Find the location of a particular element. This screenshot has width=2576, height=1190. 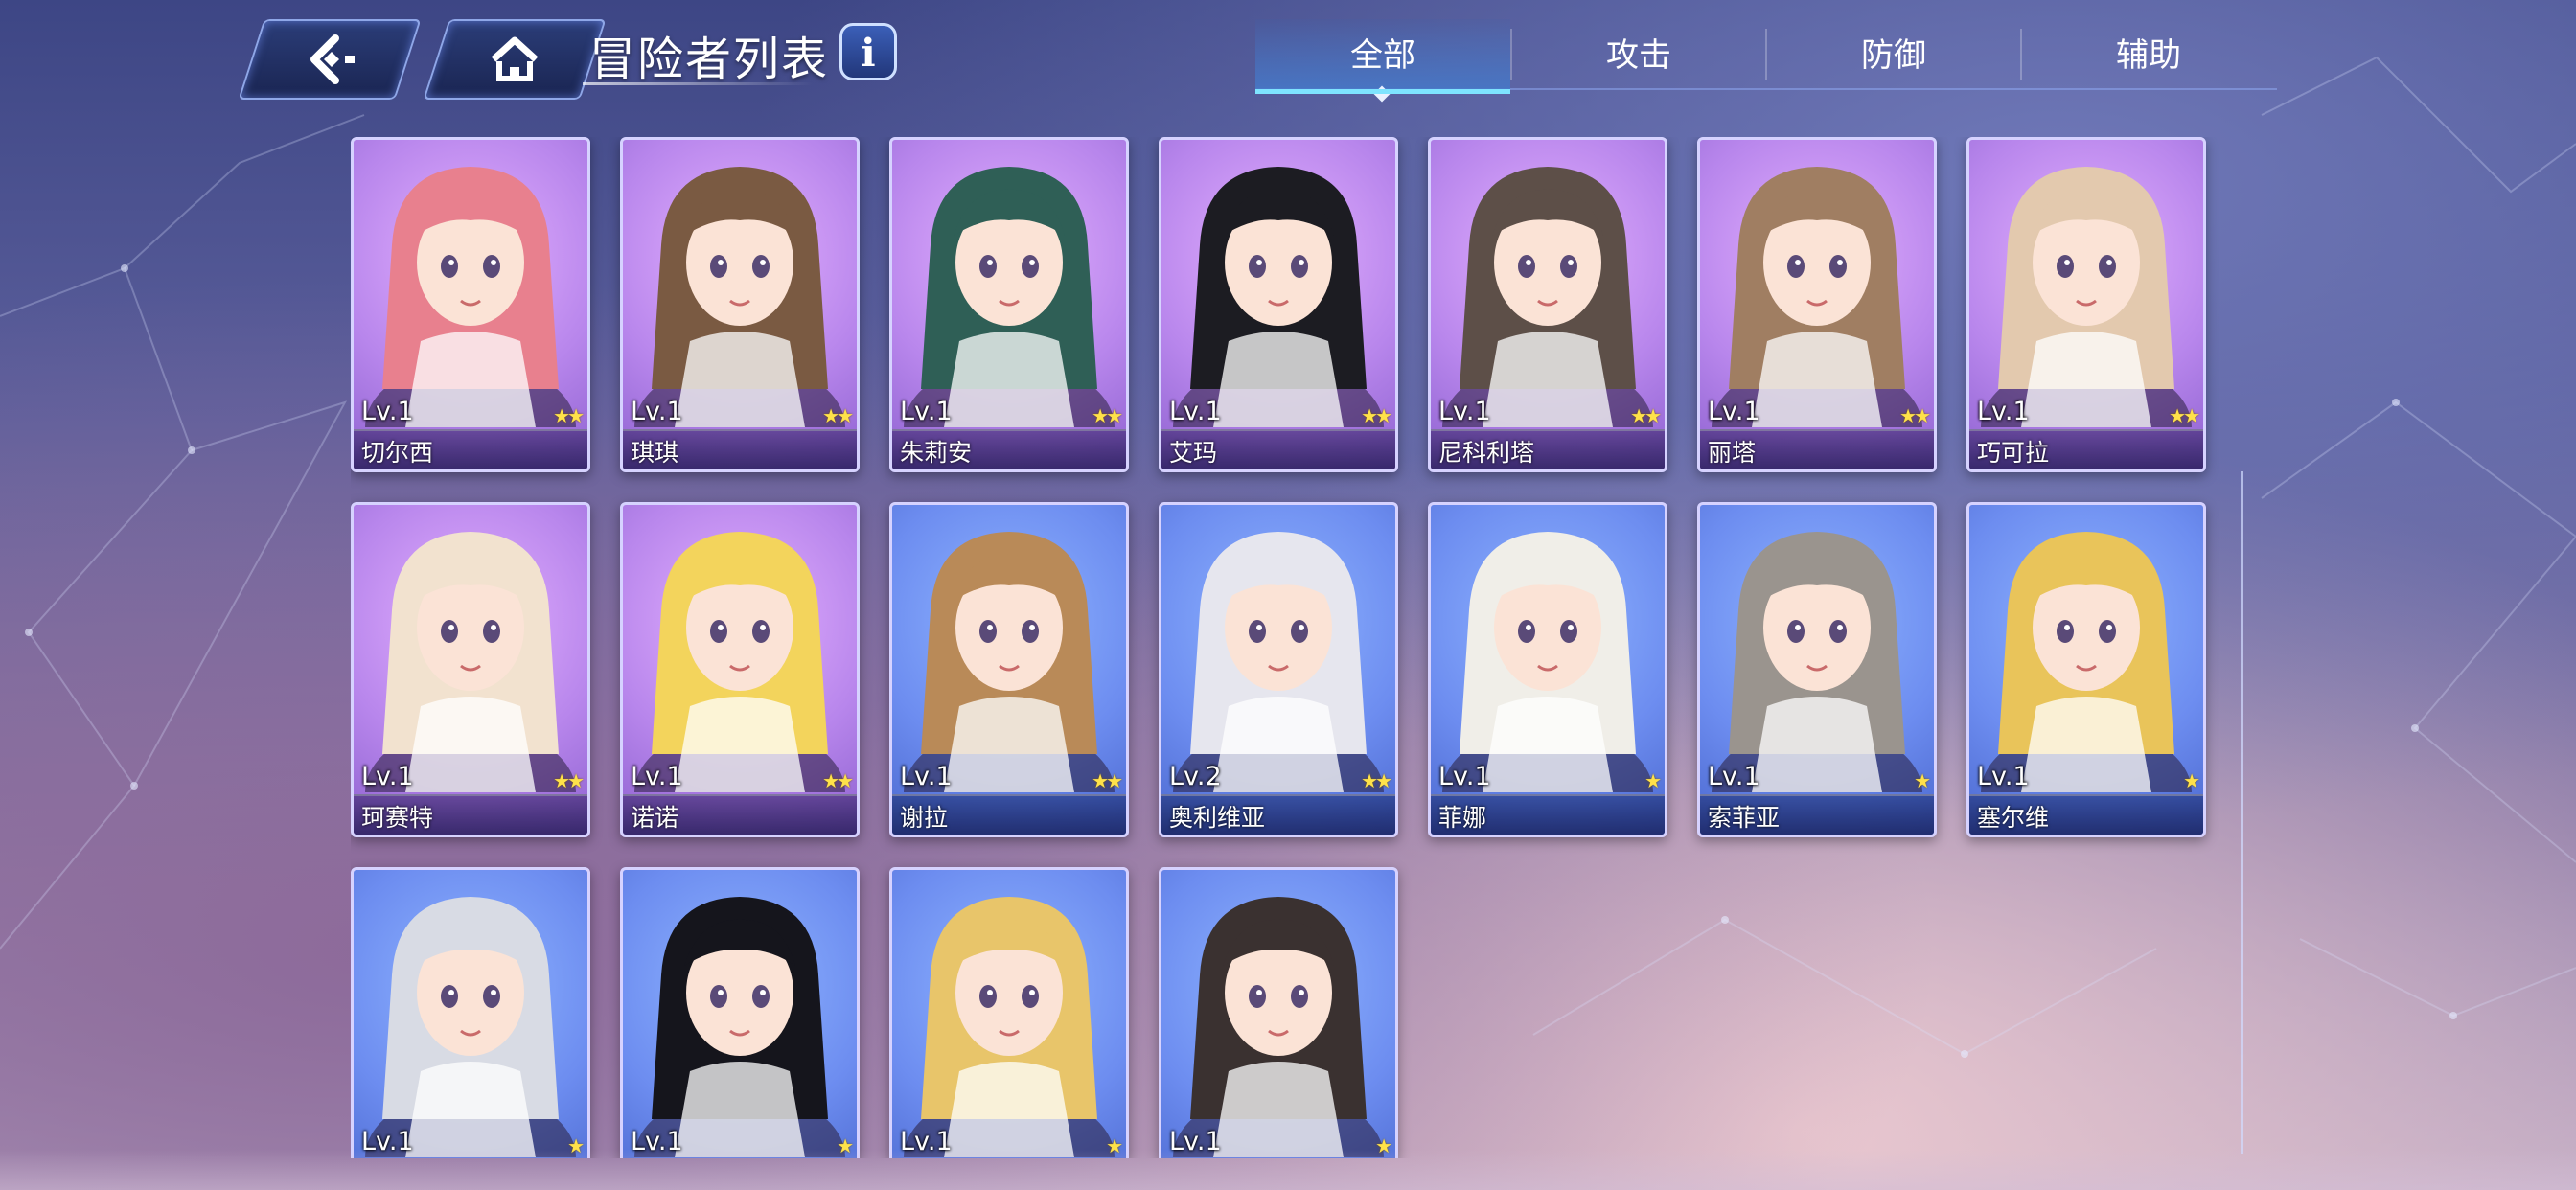

tab-selected-marker is located at coordinates (1382, 94).